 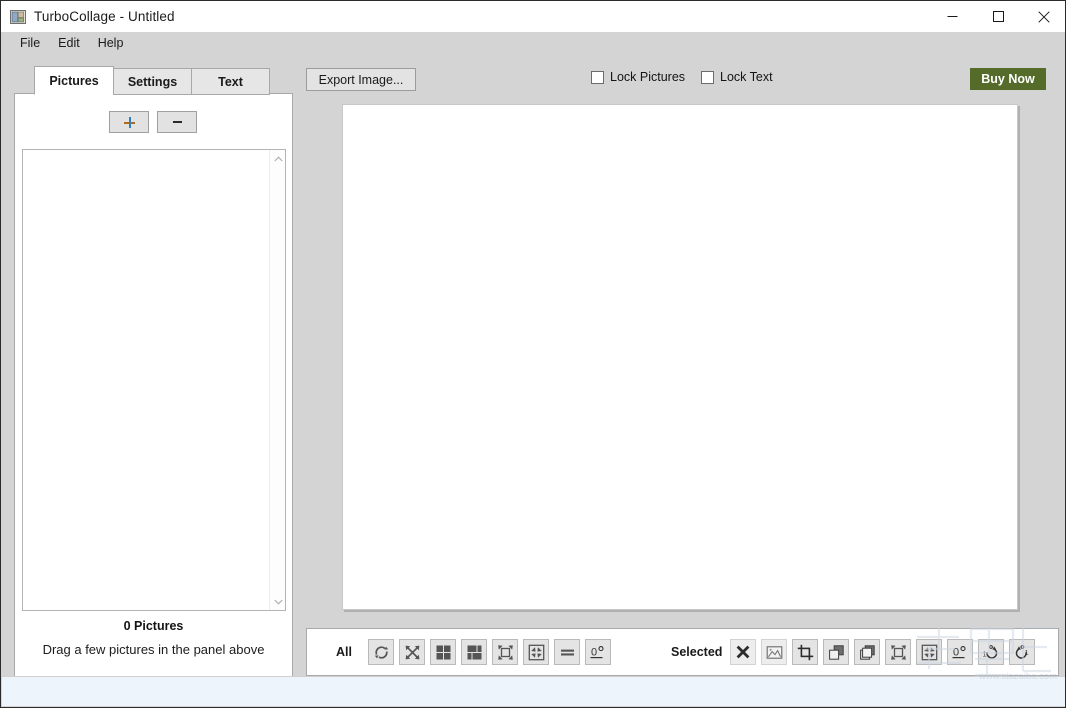 I want to click on lock-options: Lock Pictures Lock Text, so click(x=682, y=77).